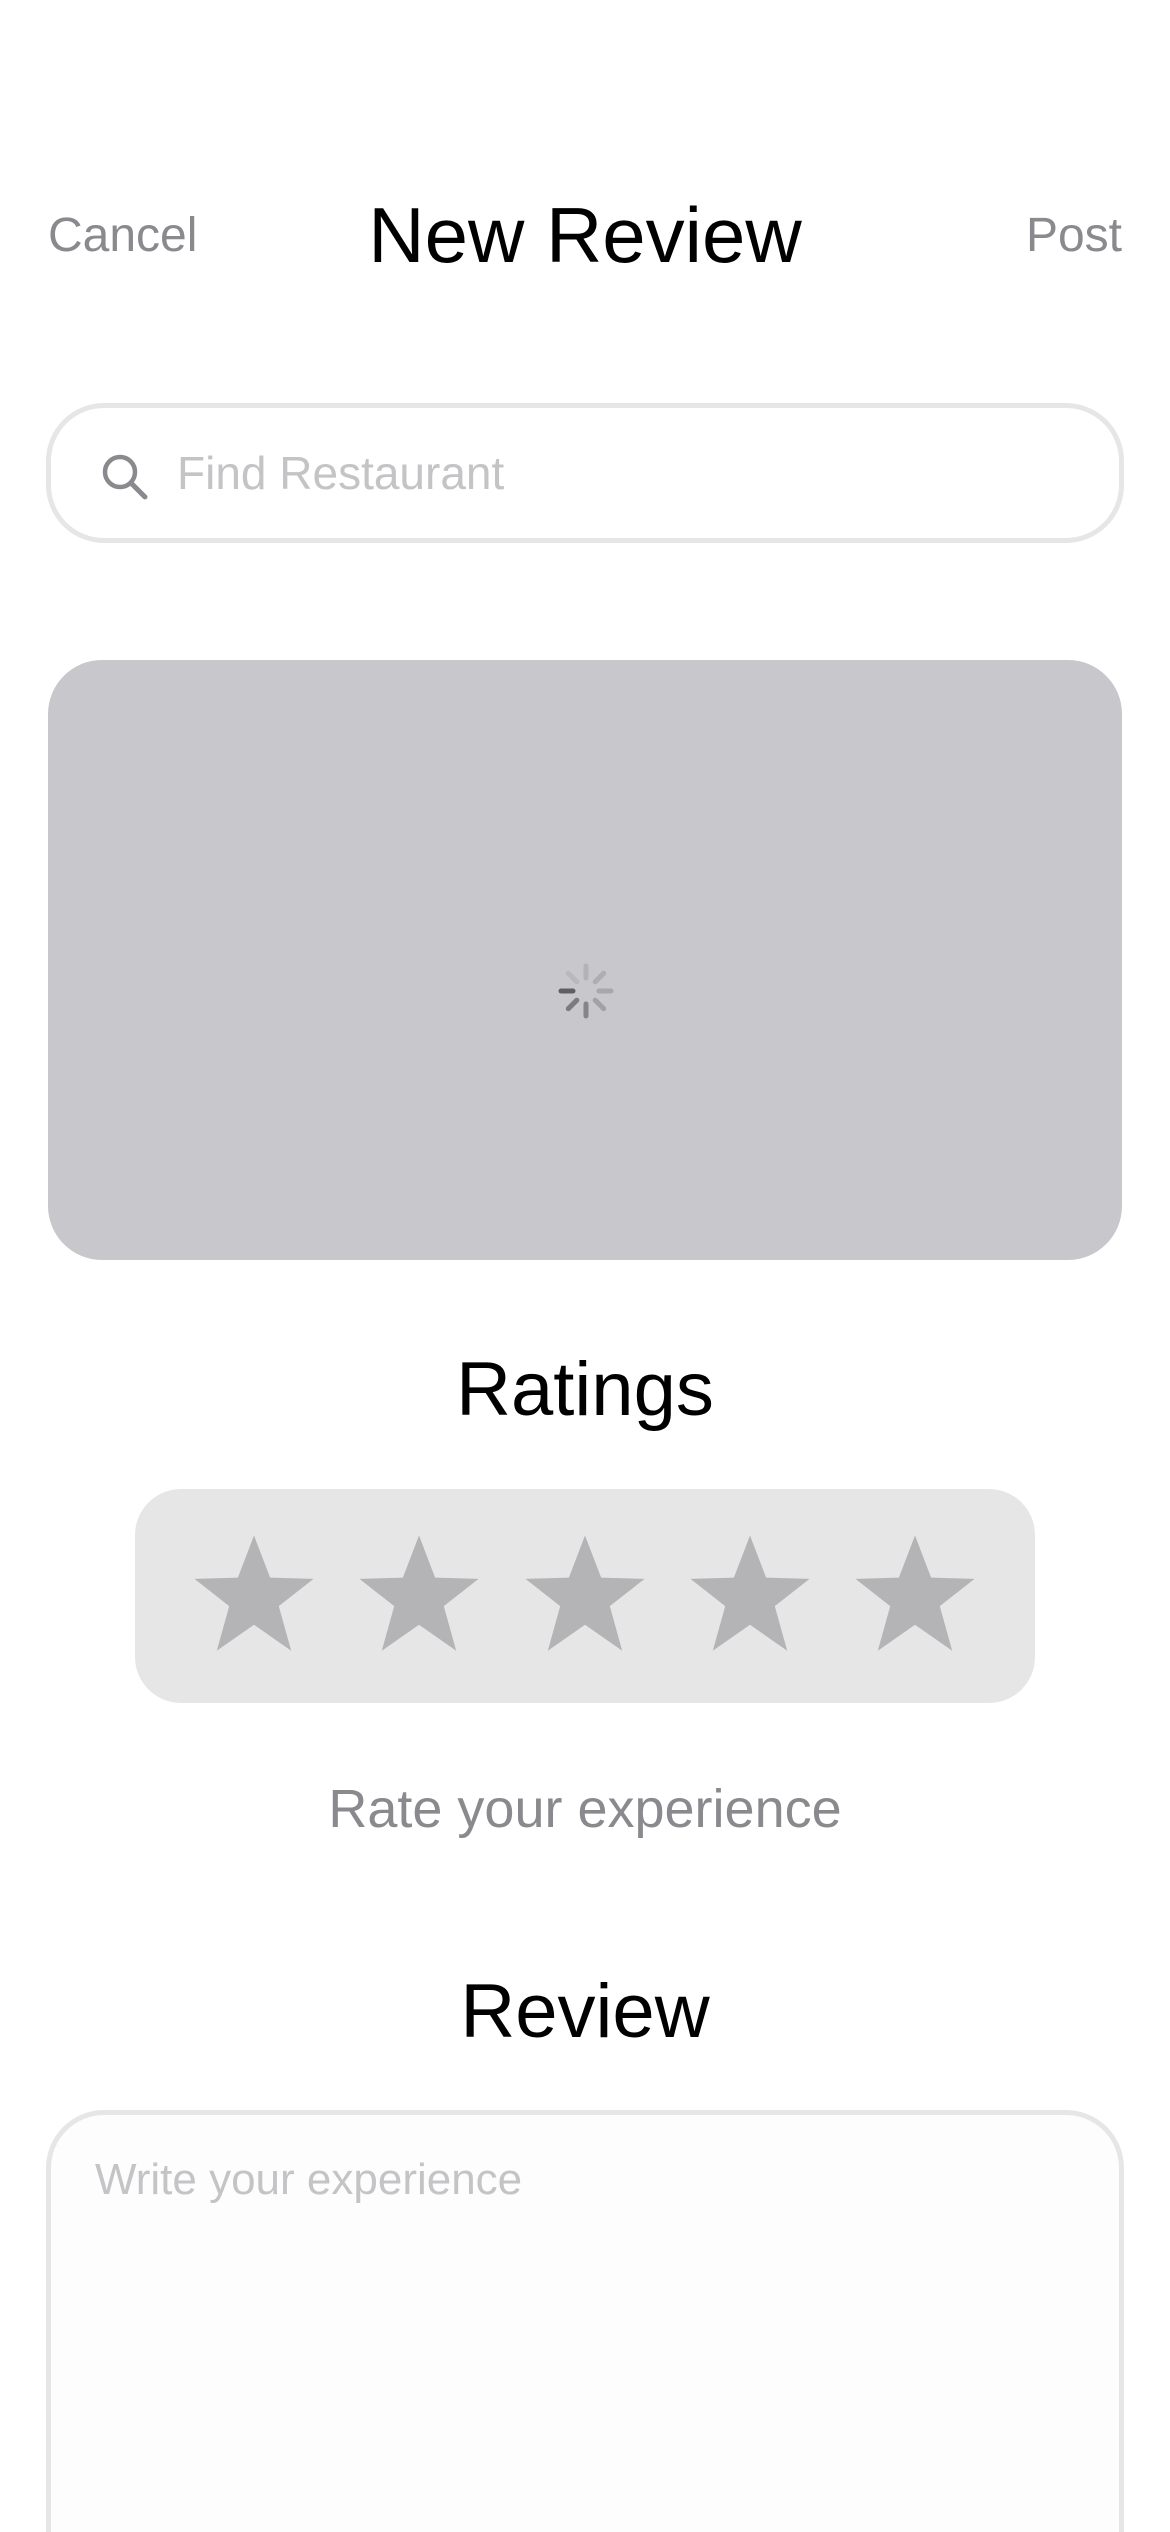  I want to click on spinner-icon, so click(586, 991).